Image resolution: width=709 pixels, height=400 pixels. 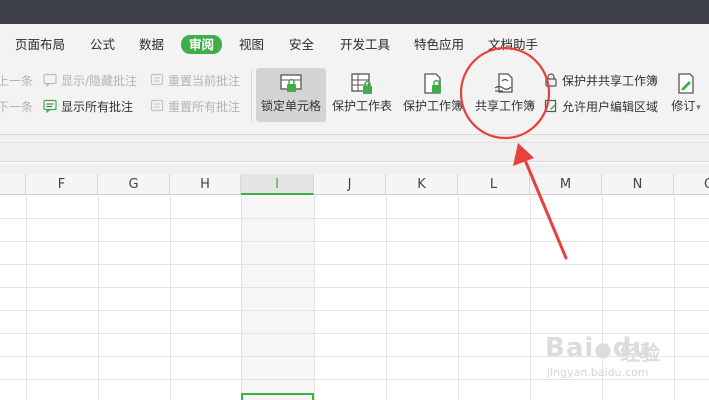 What do you see at coordinates (550, 106) in the screenshot?
I see `edit-range-icon` at bounding box center [550, 106].